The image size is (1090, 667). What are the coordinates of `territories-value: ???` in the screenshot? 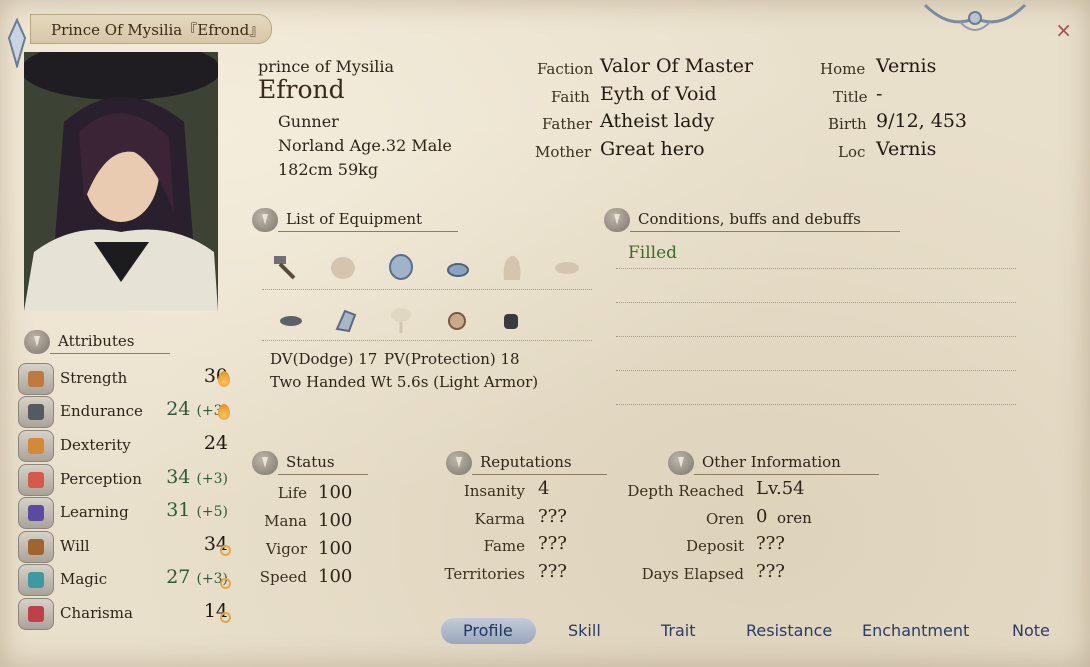 It's located at (552, 571).